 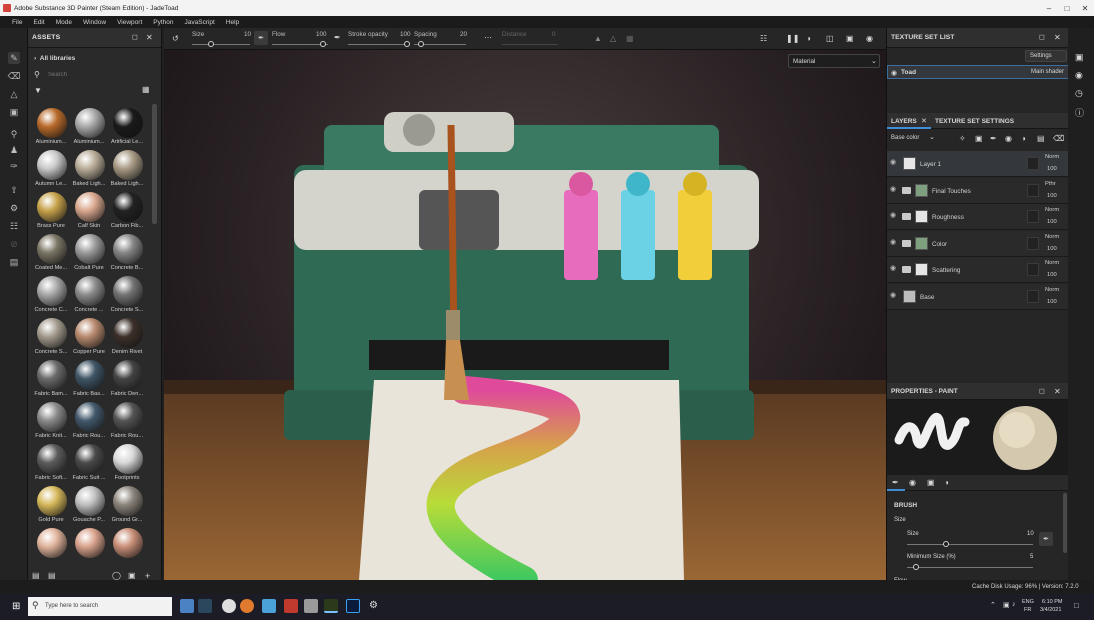 What do you see at coordinates (1027, 610) in the screenshot?
I see `language-bottom: FR` at bounding box center [1027, 610].